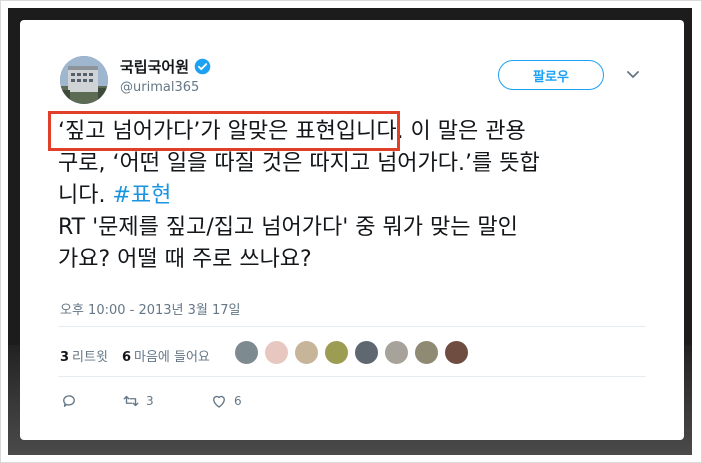 This screenshot has width=702, height=463. Describe the element at coordinates (351, 352) in the screenshot. I see `liker-avatars` at that location.